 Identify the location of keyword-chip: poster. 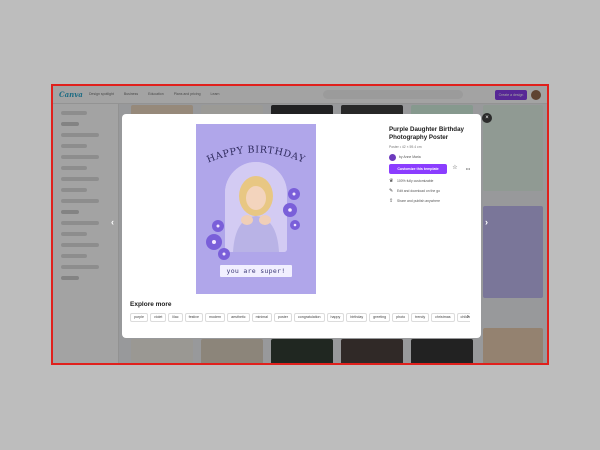
(282, 317).